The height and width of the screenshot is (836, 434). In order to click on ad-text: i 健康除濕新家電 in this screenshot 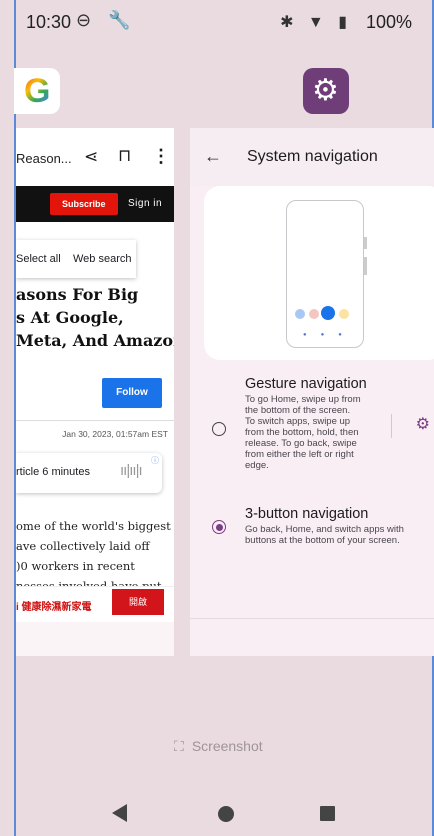, I will do `click(54, 607)`.